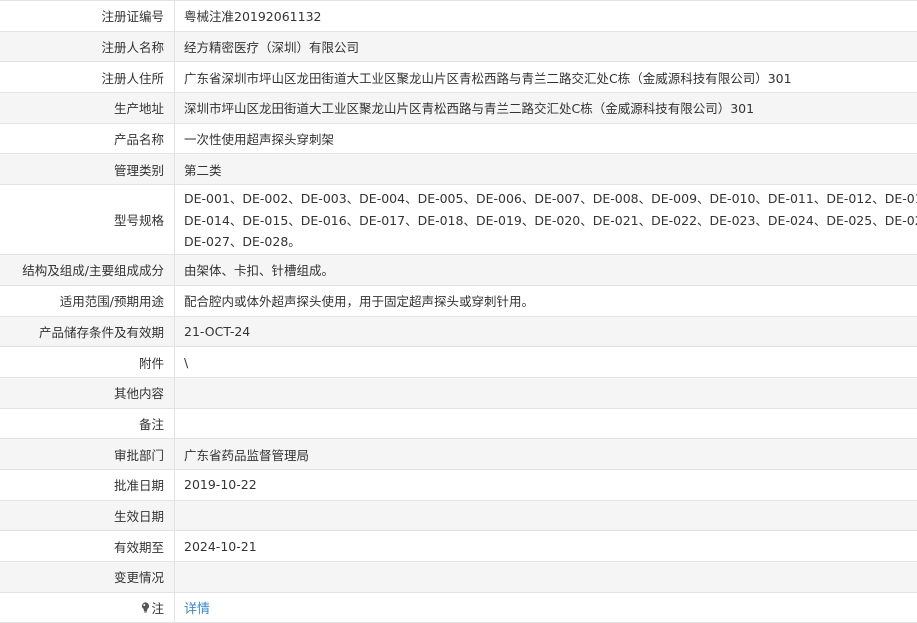  Describe the element at coordinates (87, 270) in the screenshot. I see `label-structure-composition: 结构及组成/主要组成成分` at that location.